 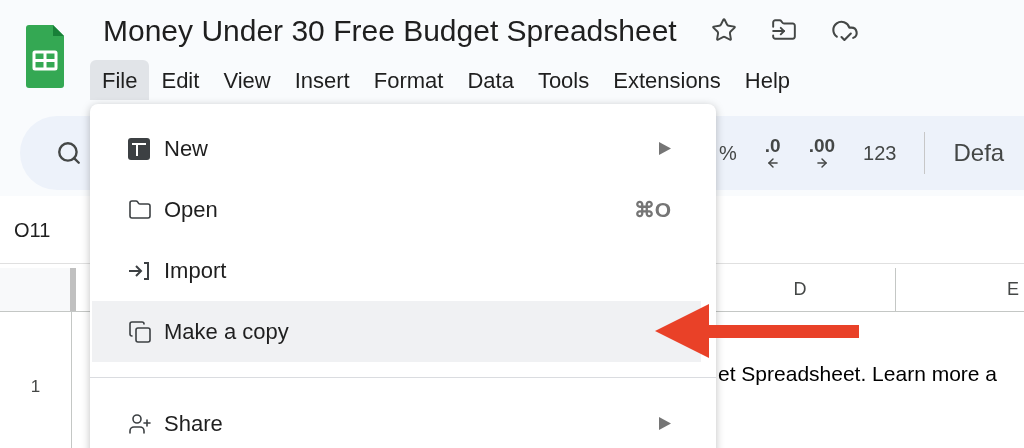 What do you see at coordinates (490, 80) in the screenshot?
I see `menu-item: Data` at bounding box center [490, 80].